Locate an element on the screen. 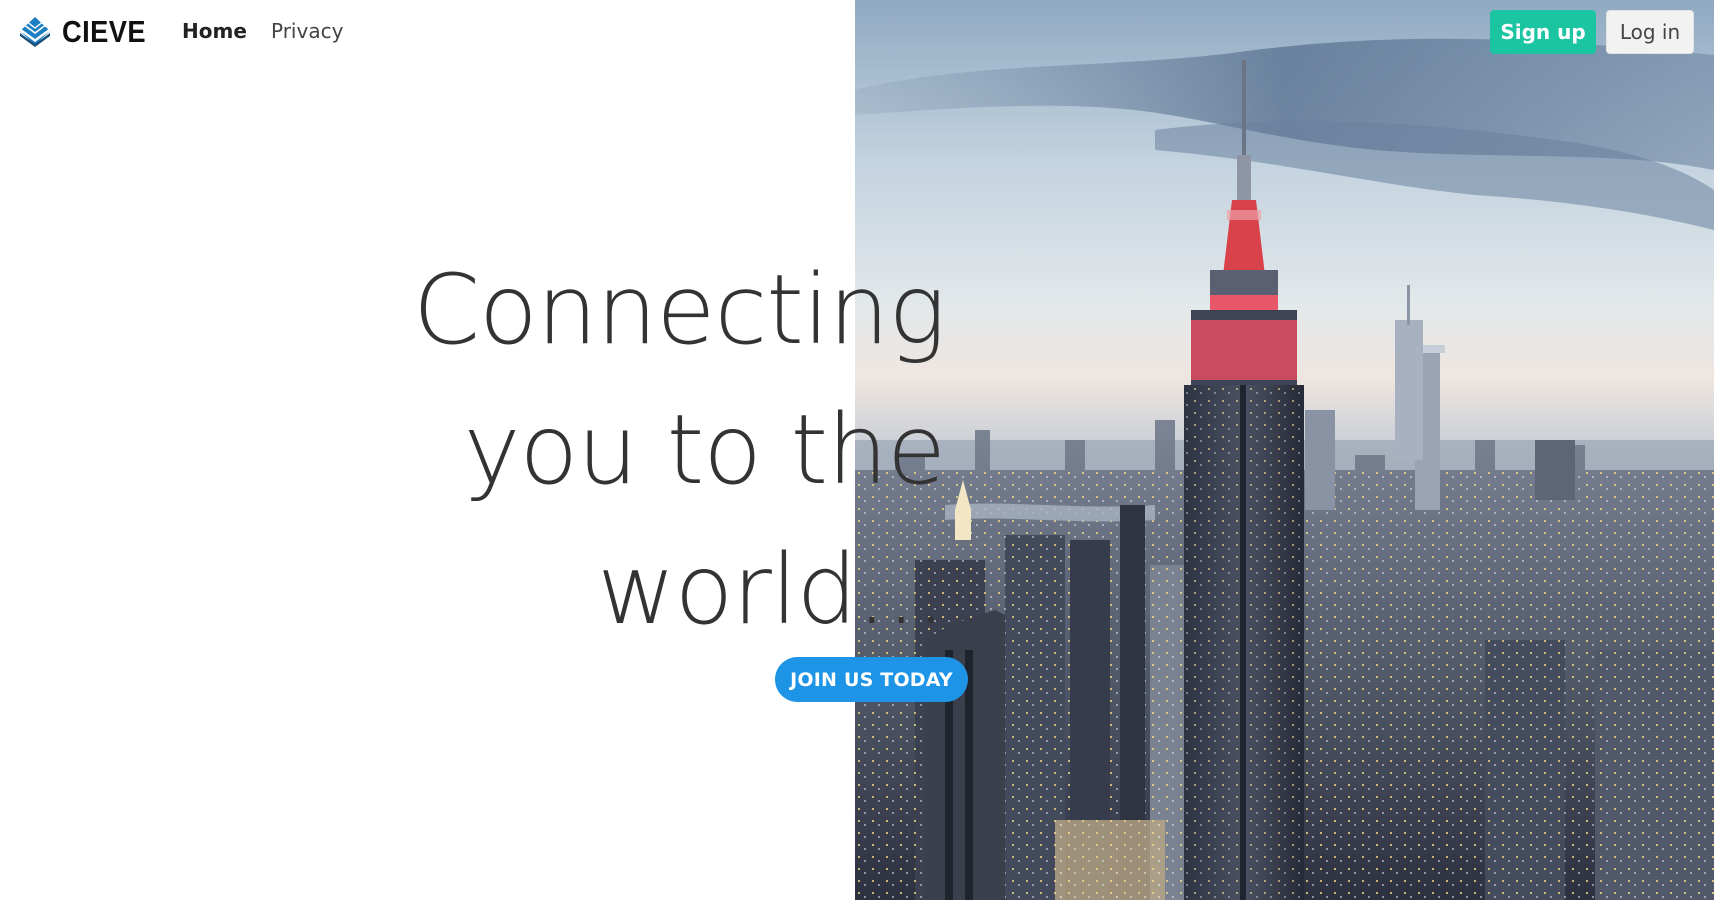 This screenshot has width=1714, height=900. nav-home-link: Home is located at coordinates (214, 31).